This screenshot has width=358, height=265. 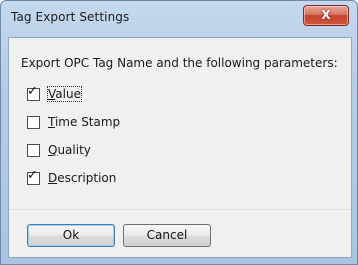 I want to click on quality-checkbox, so click(x=33, y=150).